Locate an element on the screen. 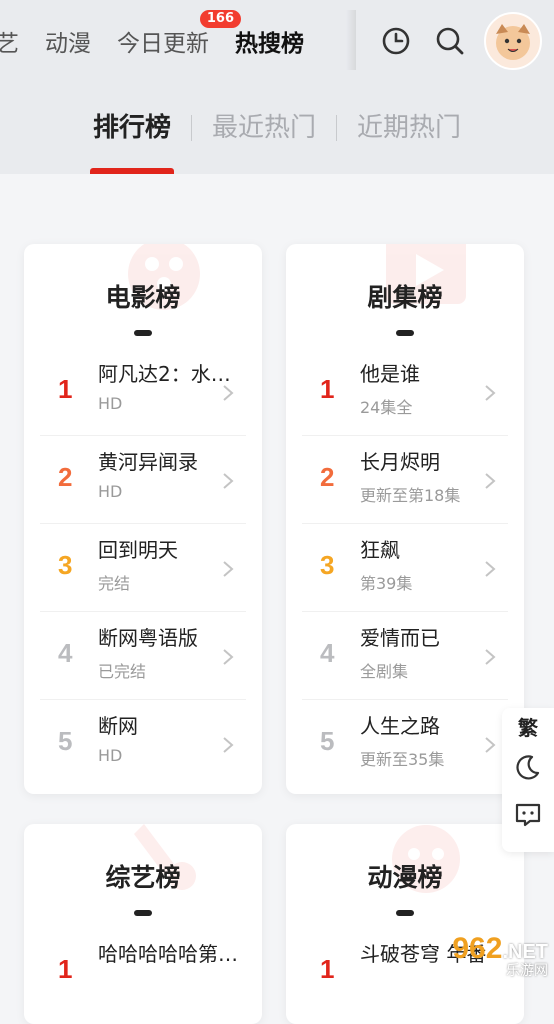 The width and height of the screenshot is (554, 1024). rank-title: 他是谁 is located at coordinates (390, 374).